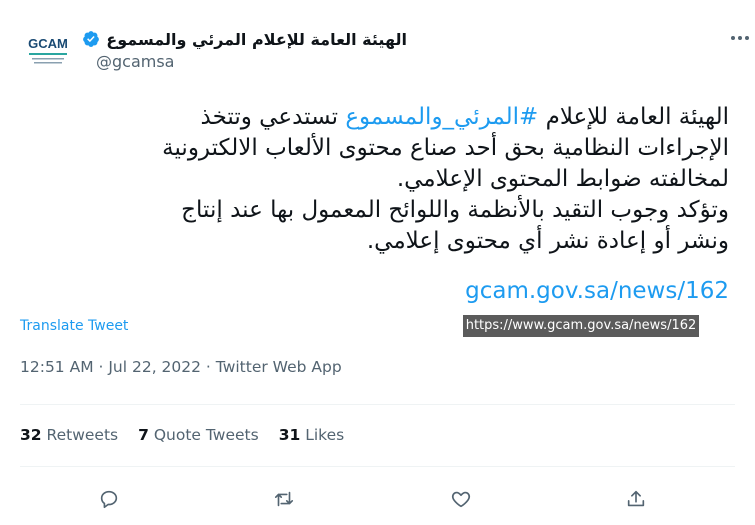 The width and height of the screenshot is (755, 525). I want to click on likes-stat: 31 Likes, so click(312, 435).